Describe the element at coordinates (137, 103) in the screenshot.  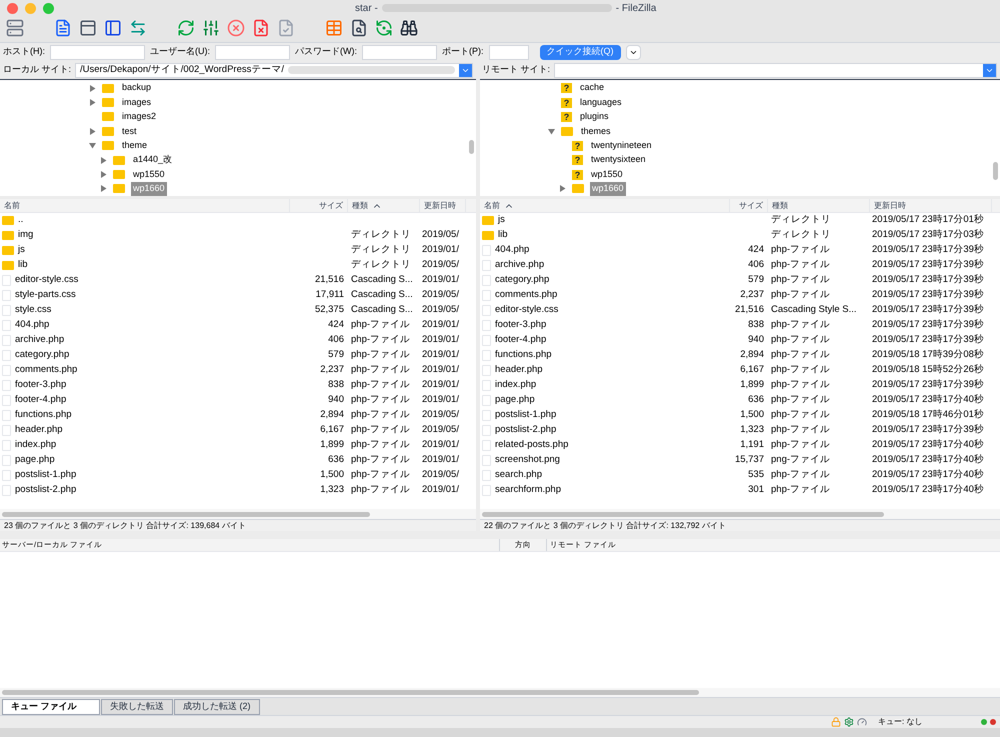
I see `tree-item: images` at that location.